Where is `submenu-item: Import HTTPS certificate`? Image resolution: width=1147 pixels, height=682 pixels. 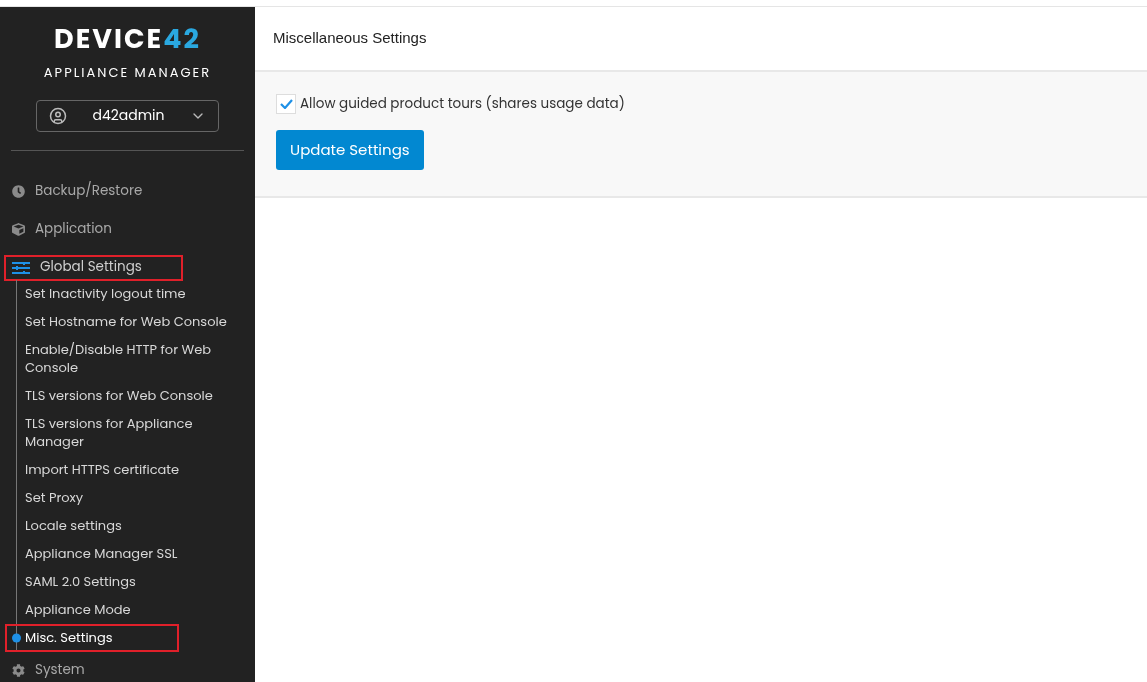
submenu-item: Import HTTPS certificate is located at coordinates (130, 469).